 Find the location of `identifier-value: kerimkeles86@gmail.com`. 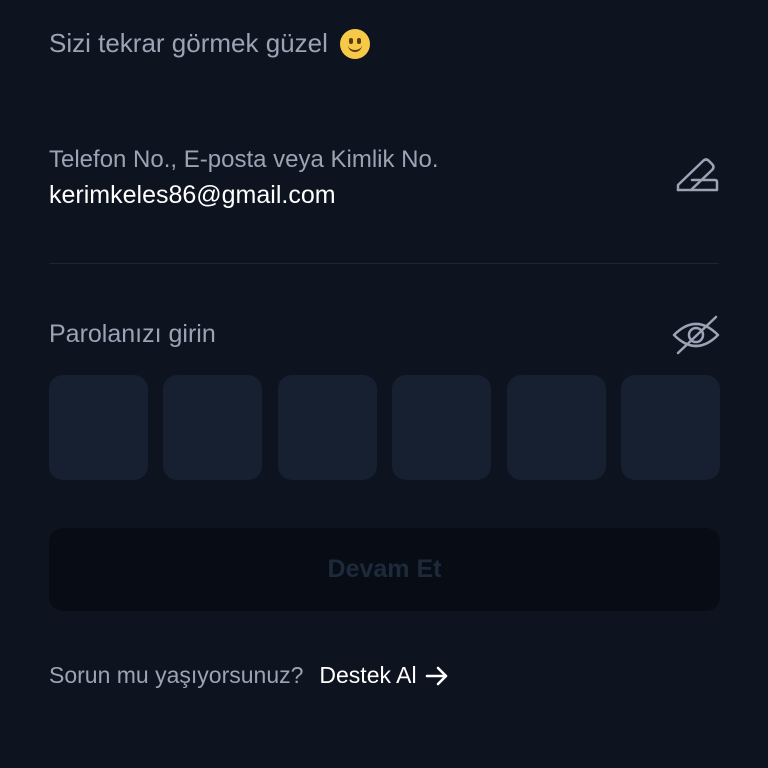

identifier-value: kerimkeles86@gmail.com is located at coordinates (192, 195).